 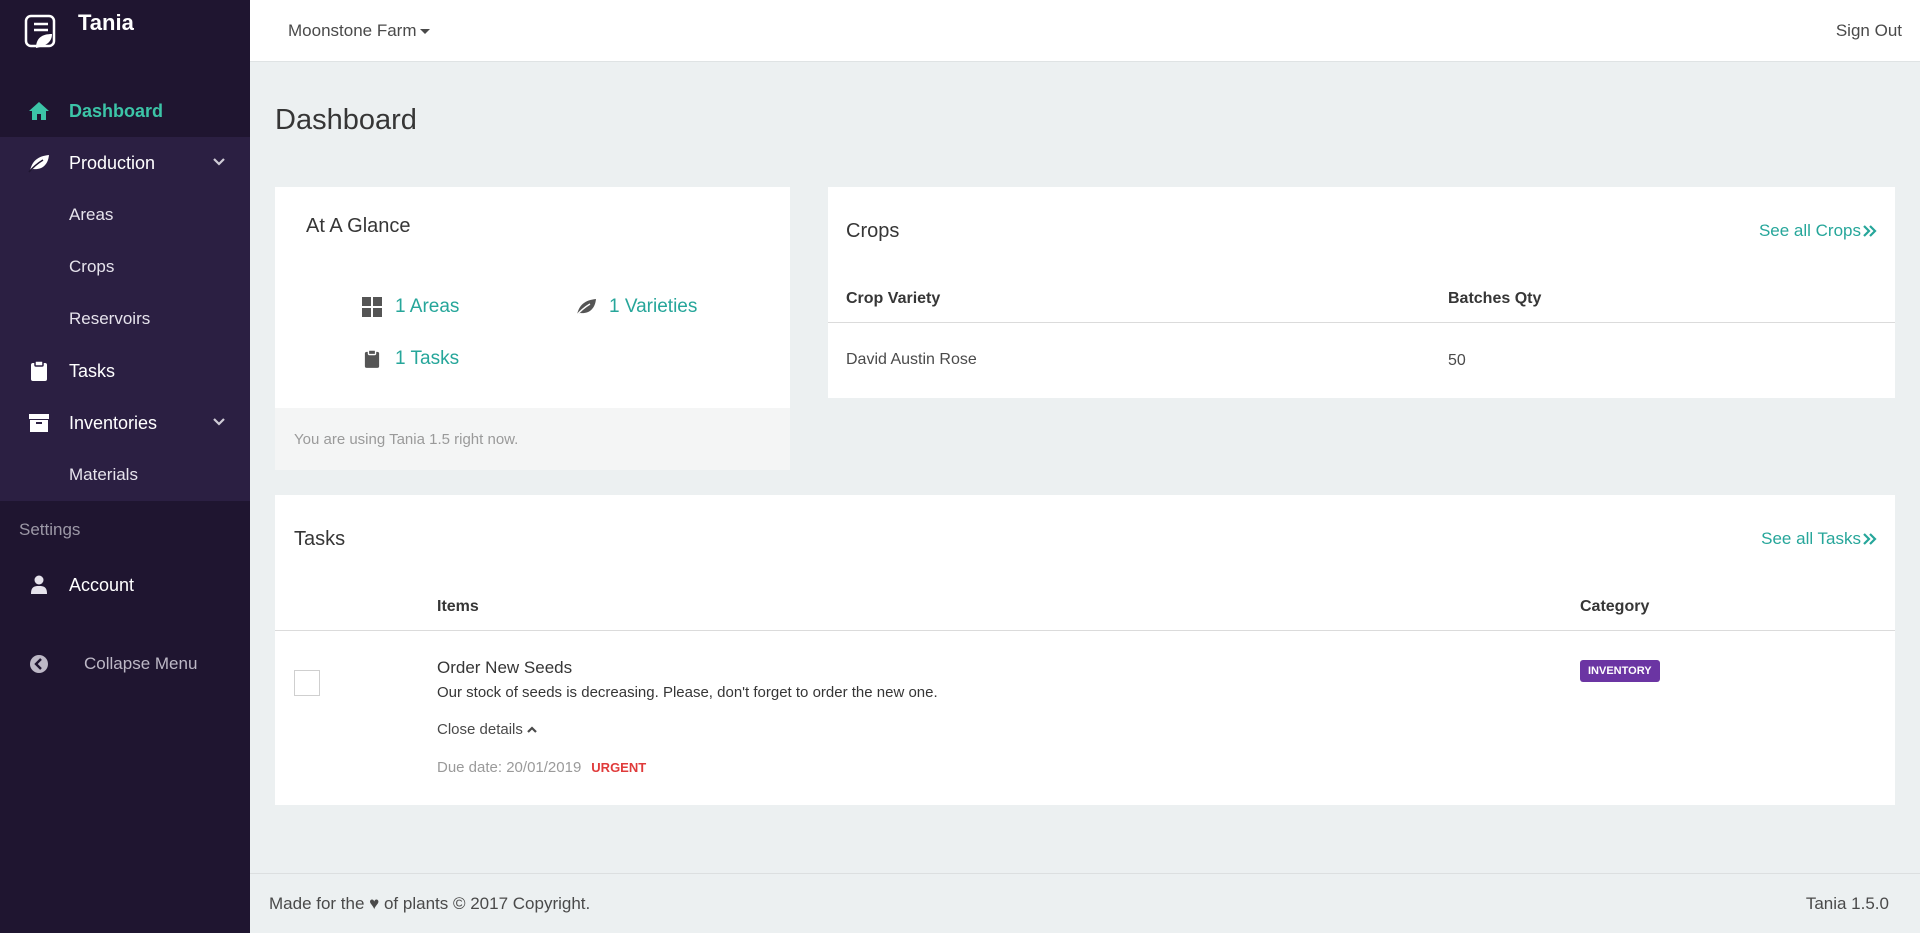 What do you see at coordinates (39, 664) in the screenshot?
I see `chevron-left-circle-icon` at bounding box center [39, 664].